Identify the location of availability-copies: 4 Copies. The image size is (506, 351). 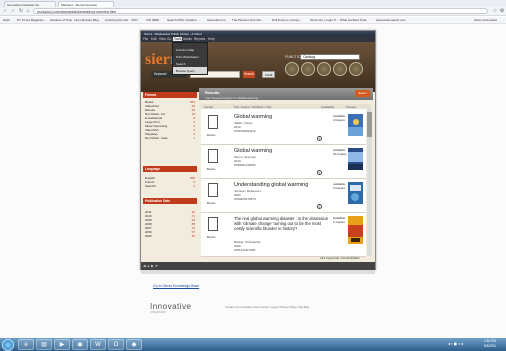
(339, 120).